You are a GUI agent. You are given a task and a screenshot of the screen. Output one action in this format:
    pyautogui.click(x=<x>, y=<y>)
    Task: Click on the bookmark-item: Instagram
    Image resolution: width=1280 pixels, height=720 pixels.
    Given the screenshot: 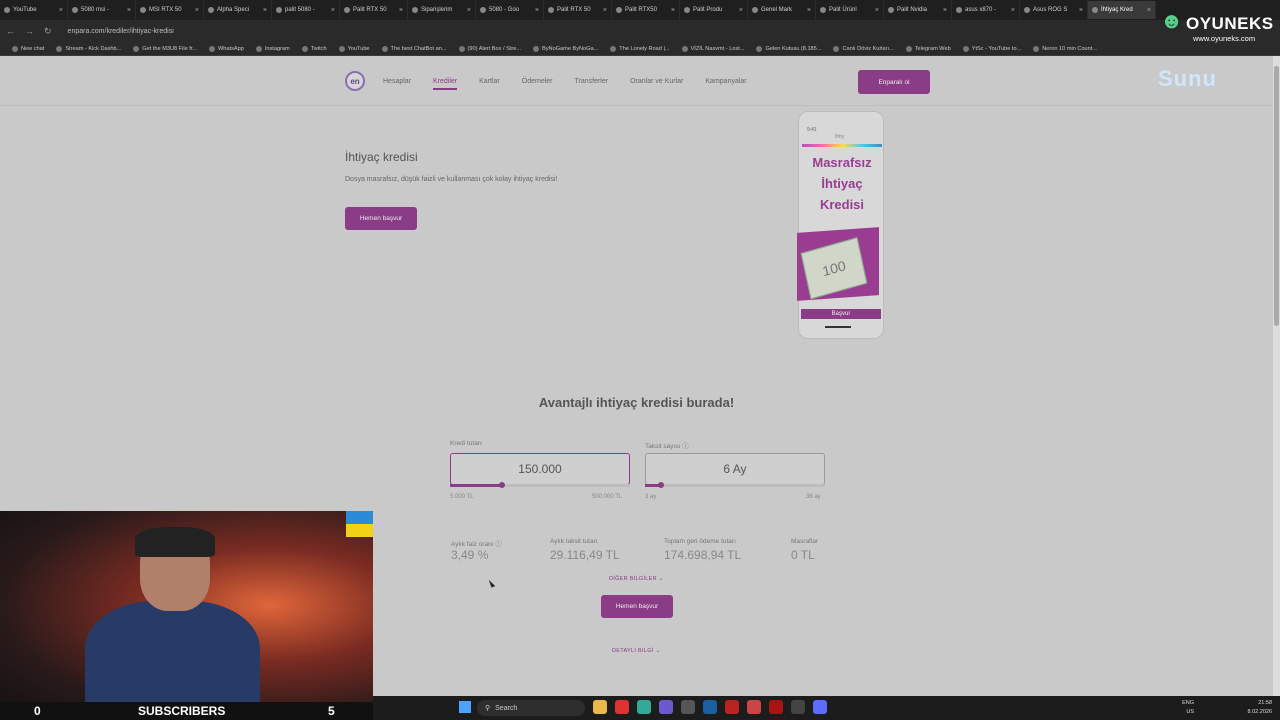 What is the action you would take?
    pyautogui.click(x=273, y=48)
    